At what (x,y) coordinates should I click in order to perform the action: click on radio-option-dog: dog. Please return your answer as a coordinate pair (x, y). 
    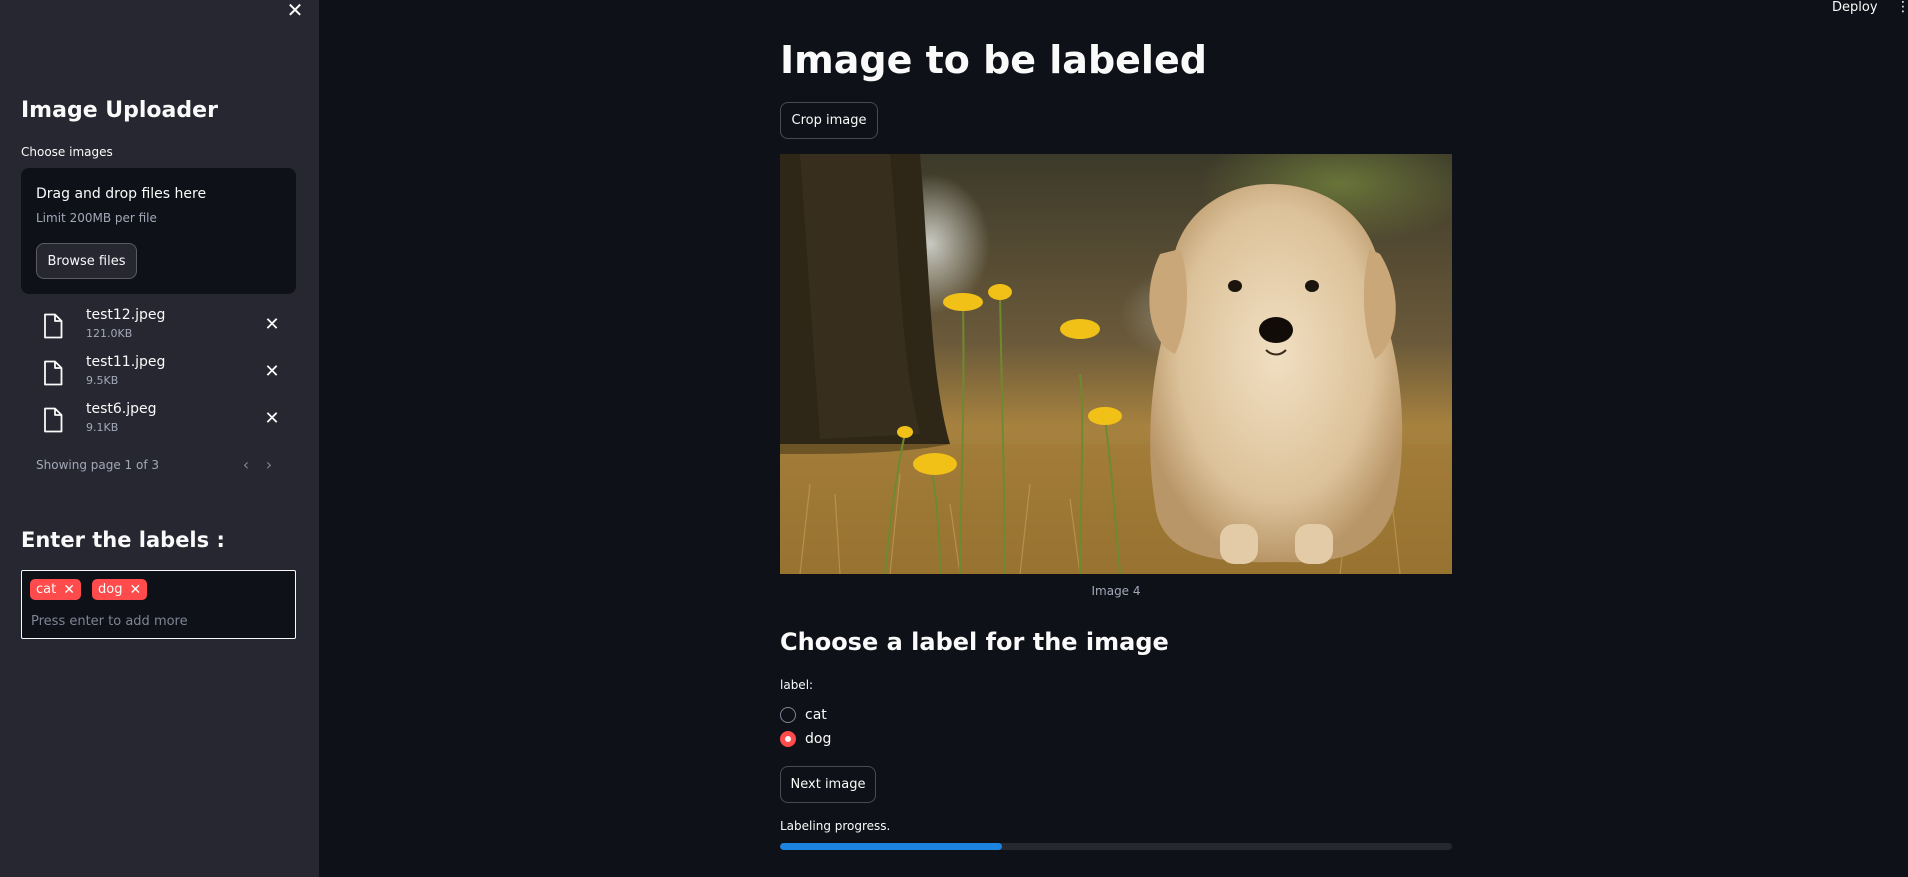
    Looking at the image, I should click on (805, 739).